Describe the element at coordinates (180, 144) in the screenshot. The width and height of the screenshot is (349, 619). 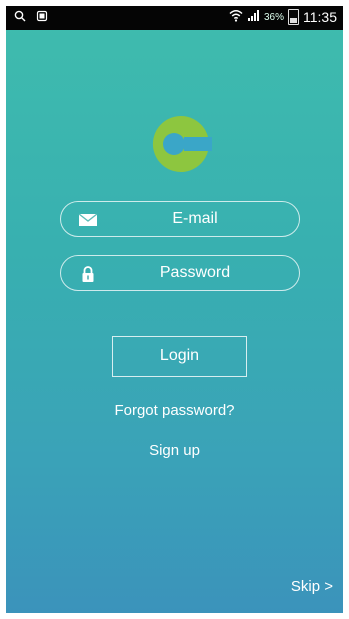
I see `app-logo` at that location.